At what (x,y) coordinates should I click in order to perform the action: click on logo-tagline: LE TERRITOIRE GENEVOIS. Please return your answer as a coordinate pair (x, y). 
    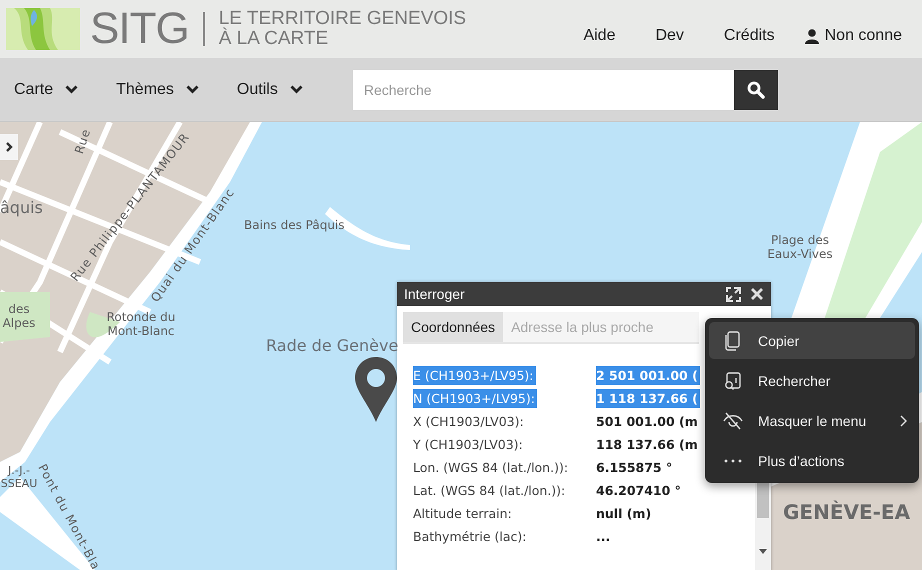
    Looking at the image, I should click on (342, 19).